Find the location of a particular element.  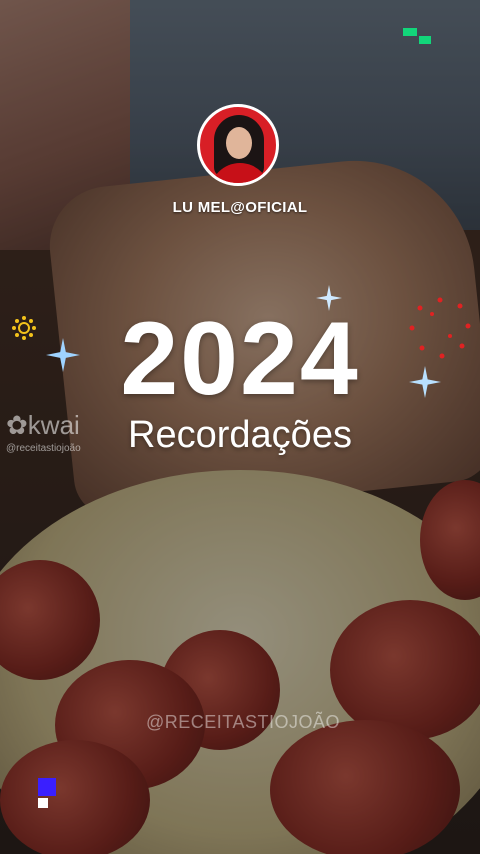

username: LU MEL@OFICIAL is located at coordinates (240, 207).